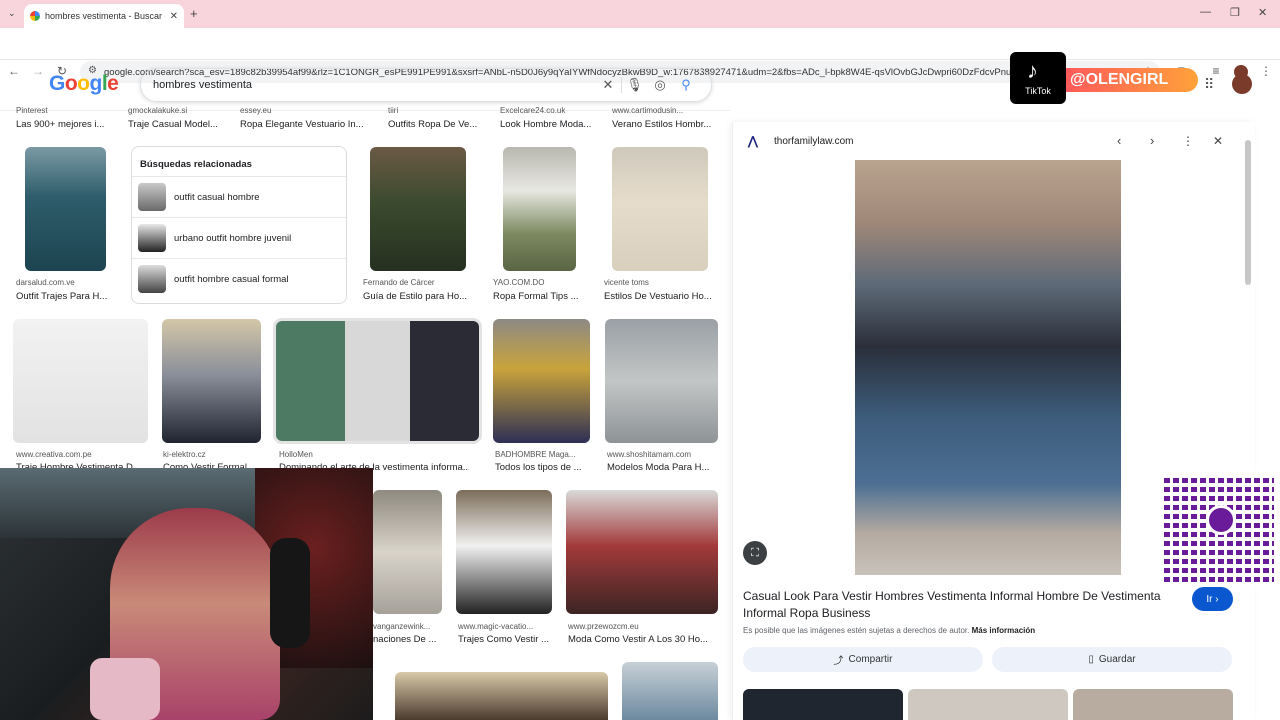  Describe the element at coordinates (152, 197) in the screenshot. I see `related-thumb` at that location.